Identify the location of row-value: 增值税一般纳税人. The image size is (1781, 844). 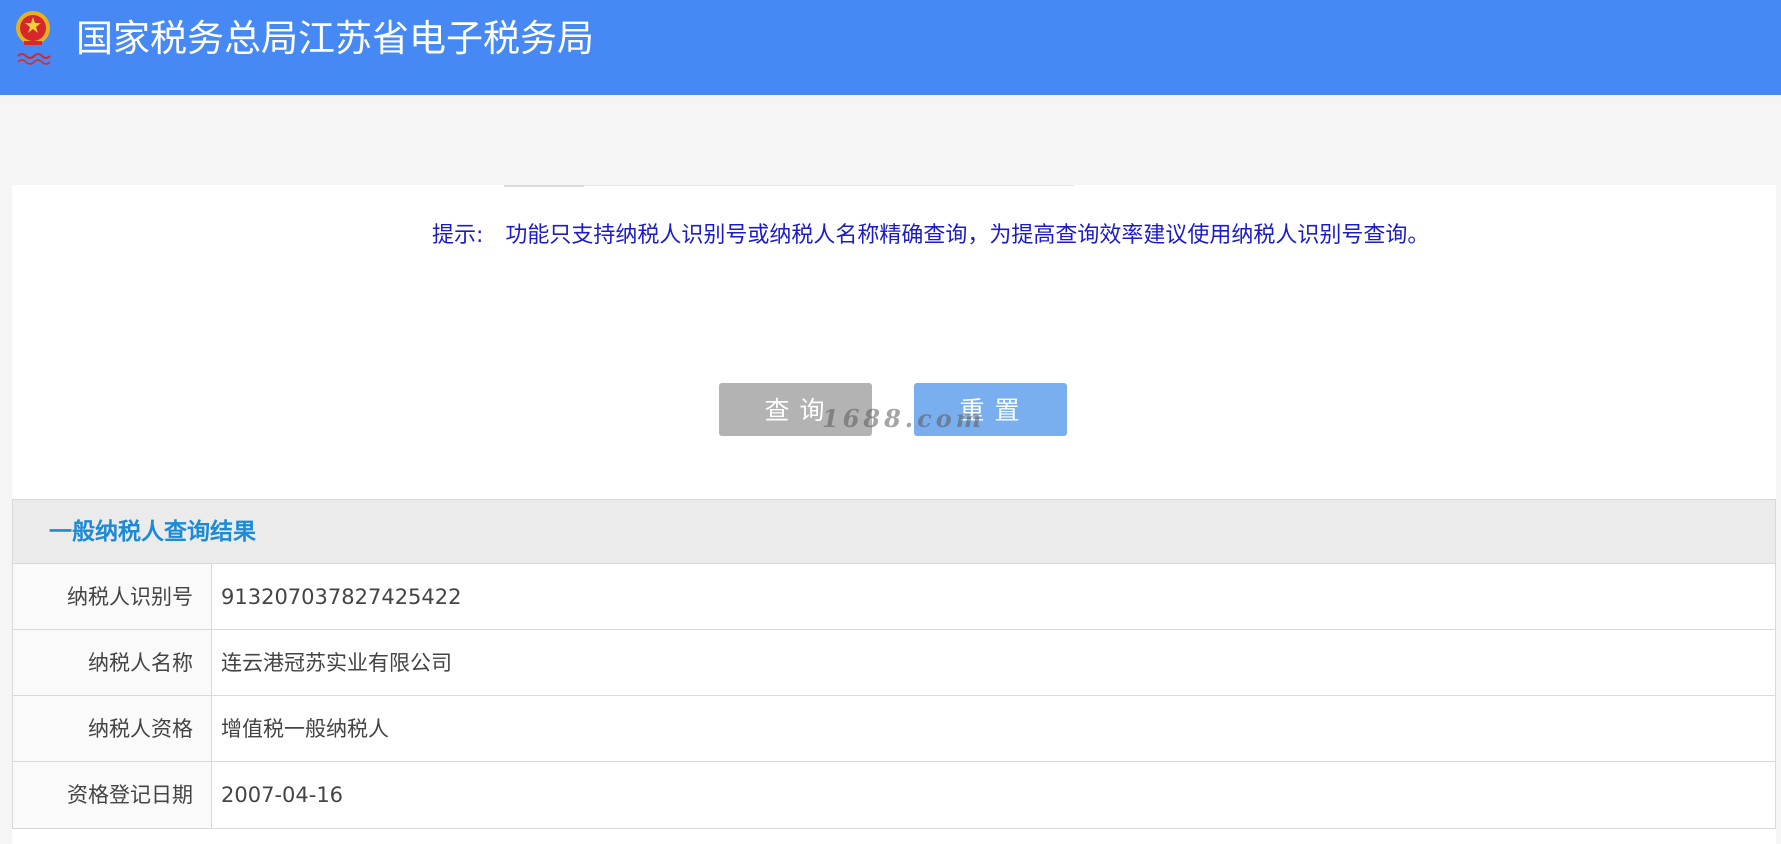
(305, 729).